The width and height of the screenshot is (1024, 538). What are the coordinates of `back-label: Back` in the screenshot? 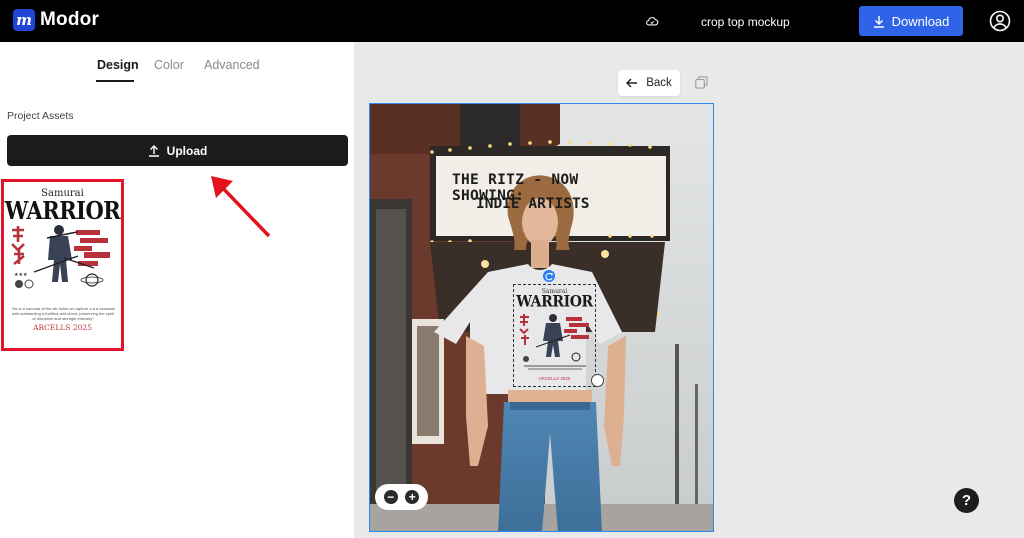 It's located at (659, 83).